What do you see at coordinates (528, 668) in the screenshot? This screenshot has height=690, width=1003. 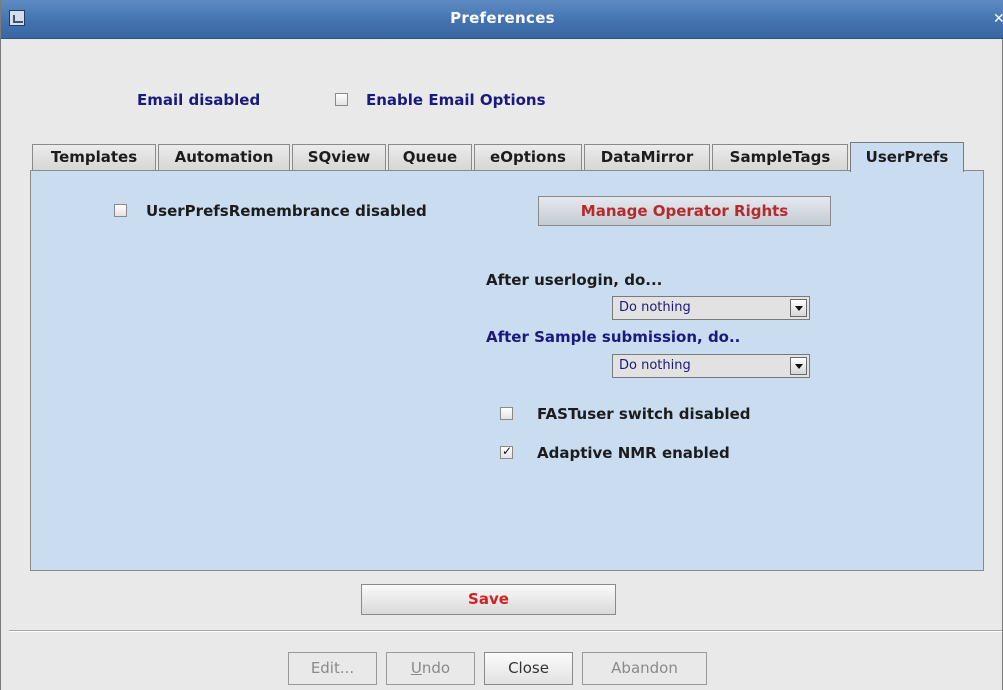 I see `close-button: Close` at bounding box center [528, 668].